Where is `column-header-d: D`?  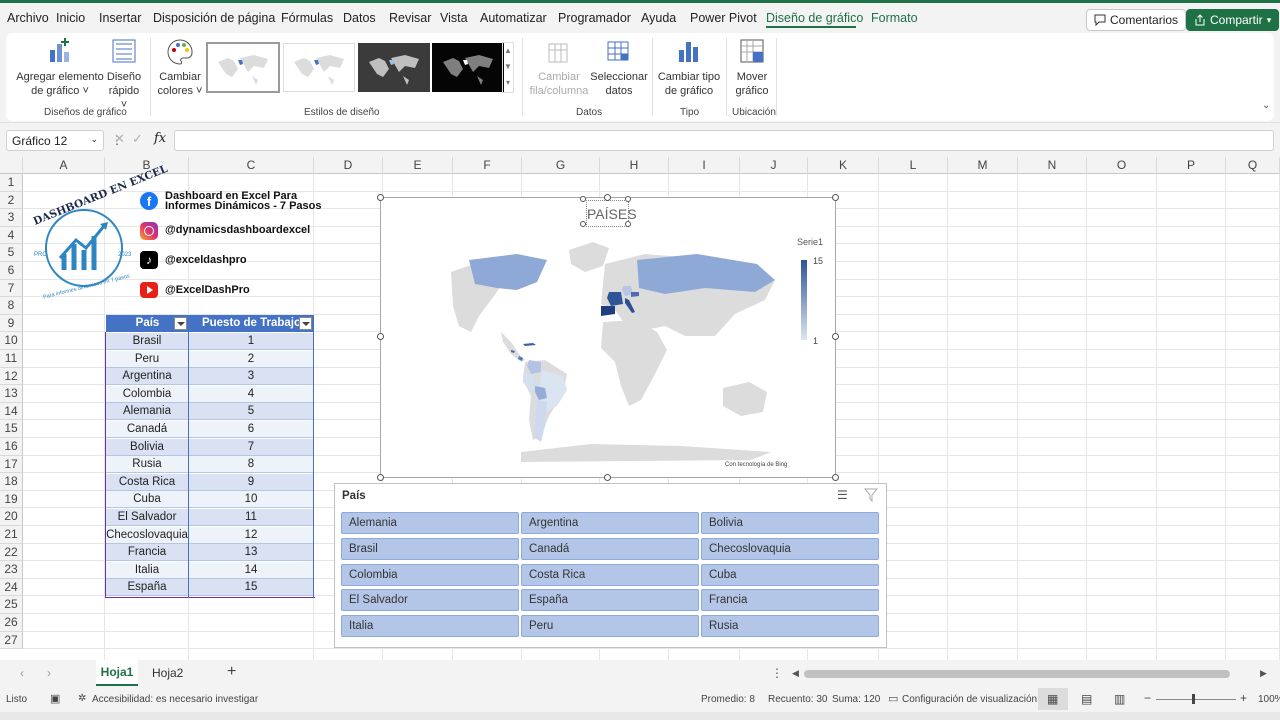 column-header-d: D is located at coordinates (348, 165).